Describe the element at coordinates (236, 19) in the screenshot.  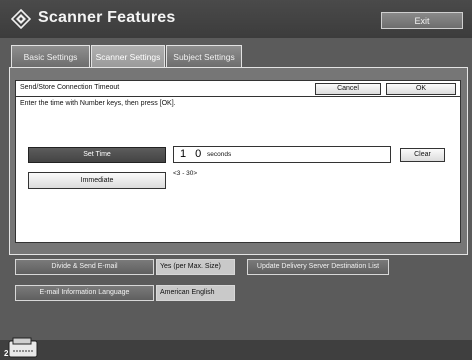
I see `title-bar: Scanner Features Exit` at that location.